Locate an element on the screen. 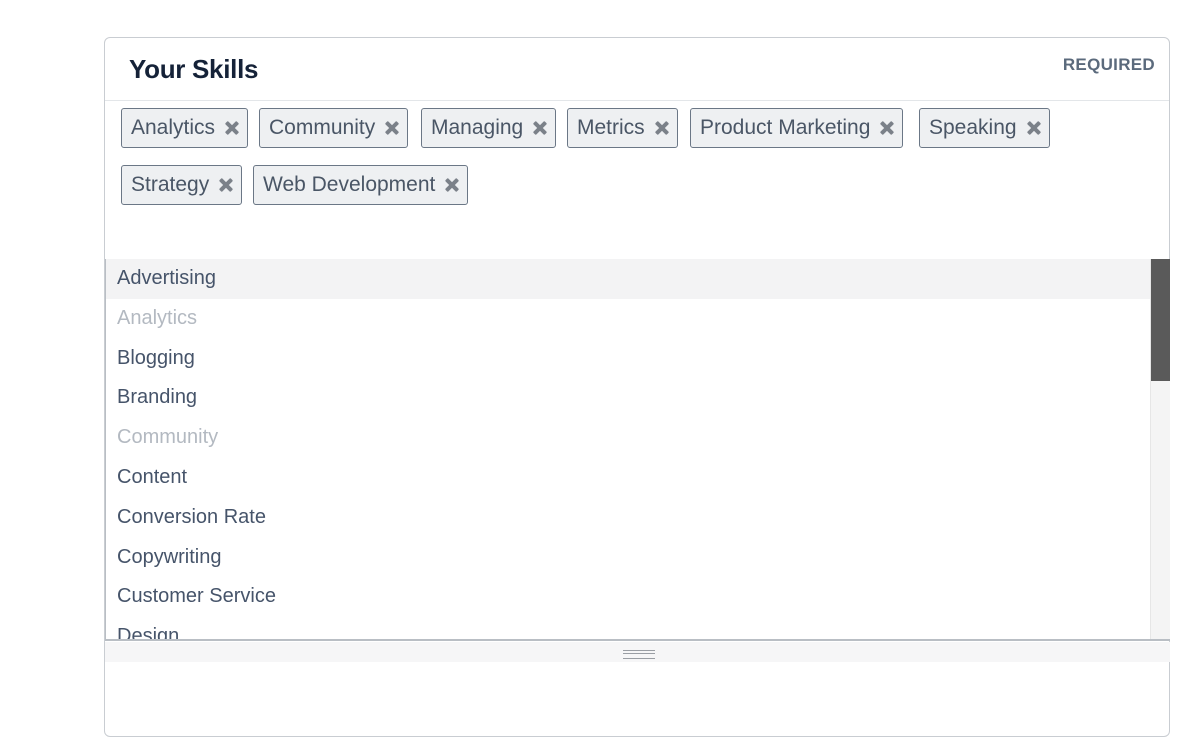 This screenshot has width=1200, height=737. skill-tag: Strategy is located at coordinates (182, 185).